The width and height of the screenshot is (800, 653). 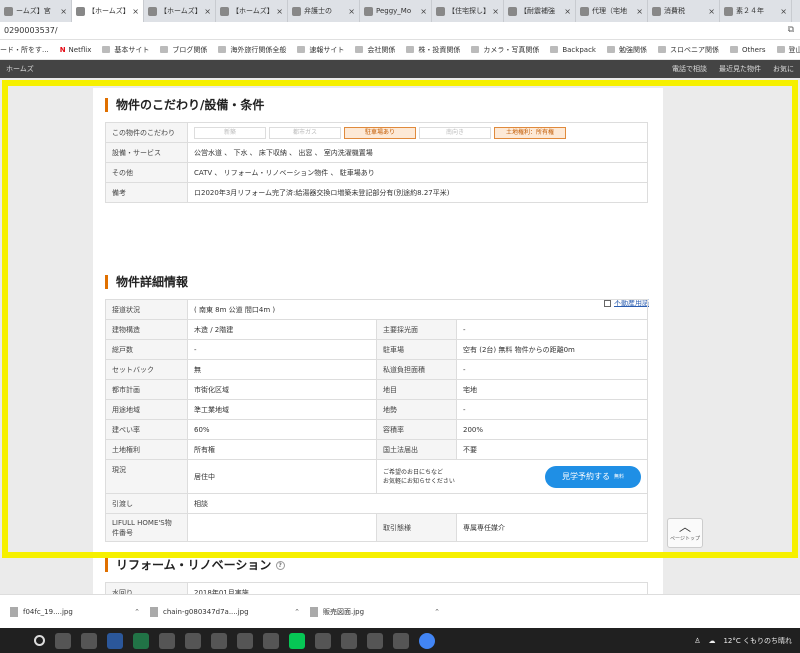 I want to click on download-item: f04fc_19....jpg ⌃, so click(x=75, y=611).